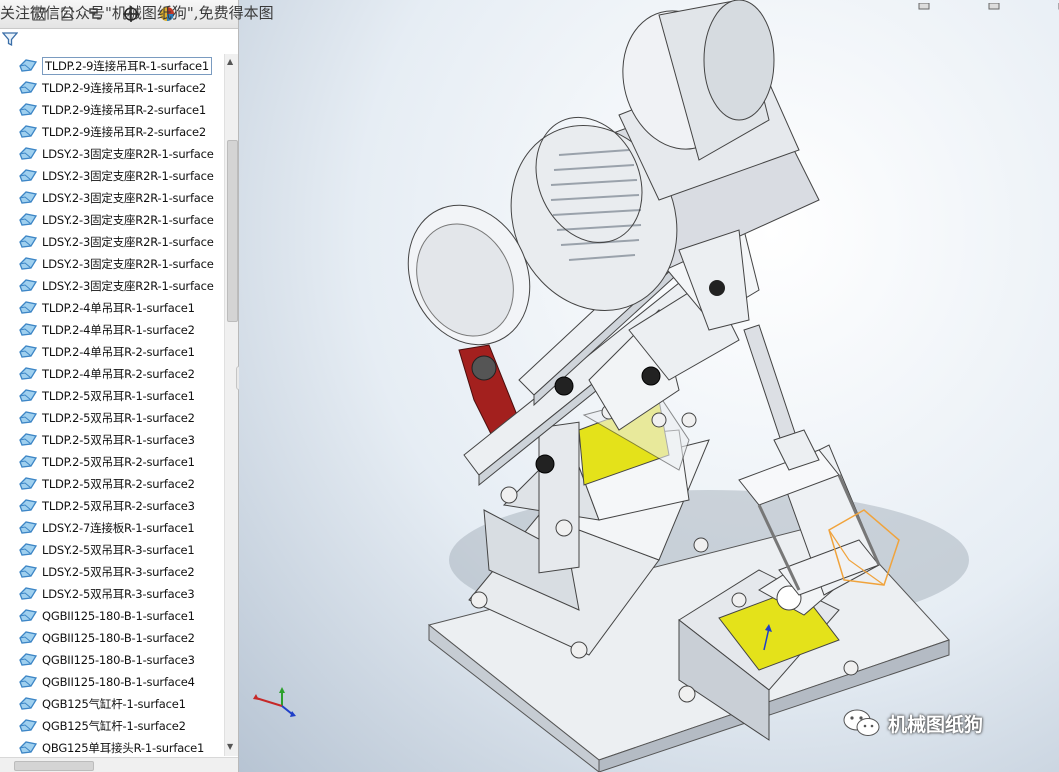 This screenshot has width=1059, height=772. Describe the element at coordinates (120, 110) in the screenshot. I see `tree-item: TLDP.2-9连接吊耳R-2-surface1` at that location.